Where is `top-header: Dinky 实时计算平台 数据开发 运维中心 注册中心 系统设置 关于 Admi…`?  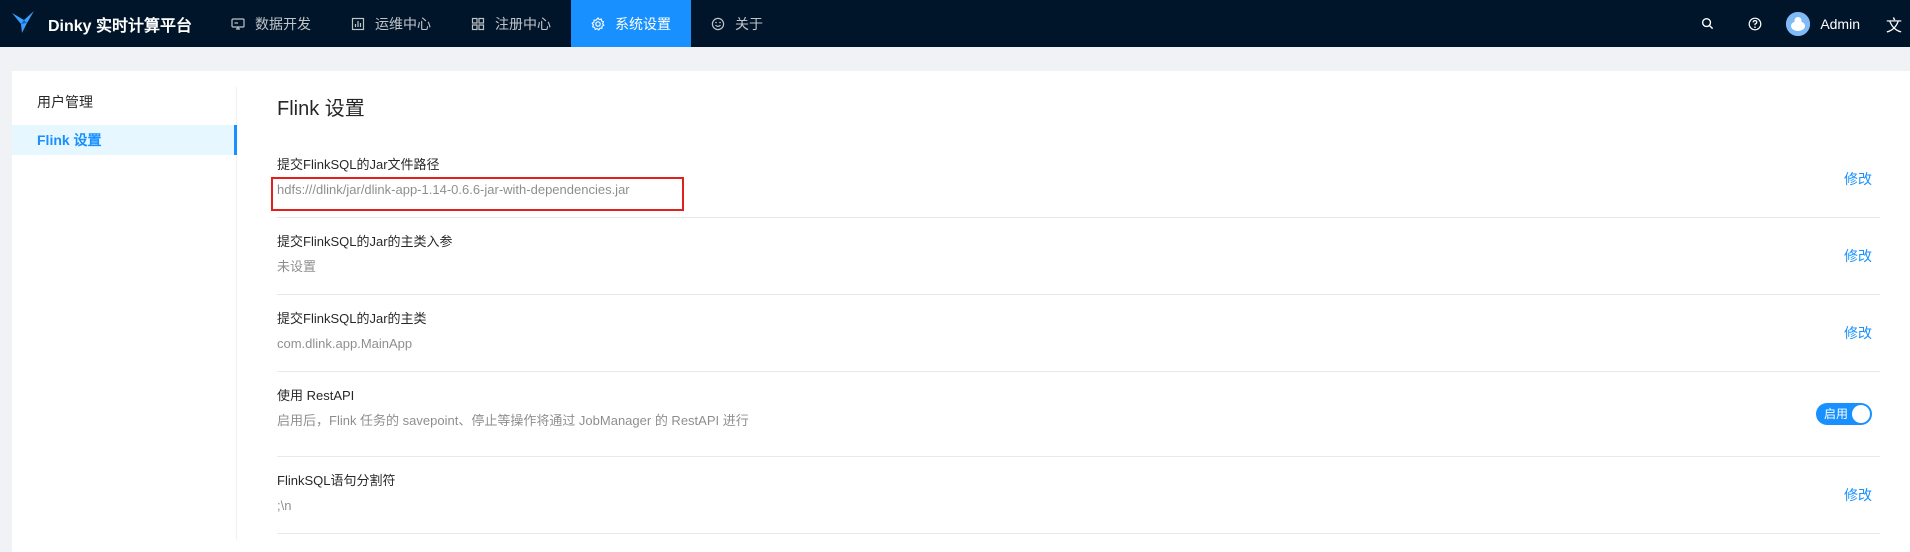
top-header: Dinky 实时计算平台 数据开发 运维中心 注册中心 系统设置 关于 Admi… is located at coordinates (955, 23).